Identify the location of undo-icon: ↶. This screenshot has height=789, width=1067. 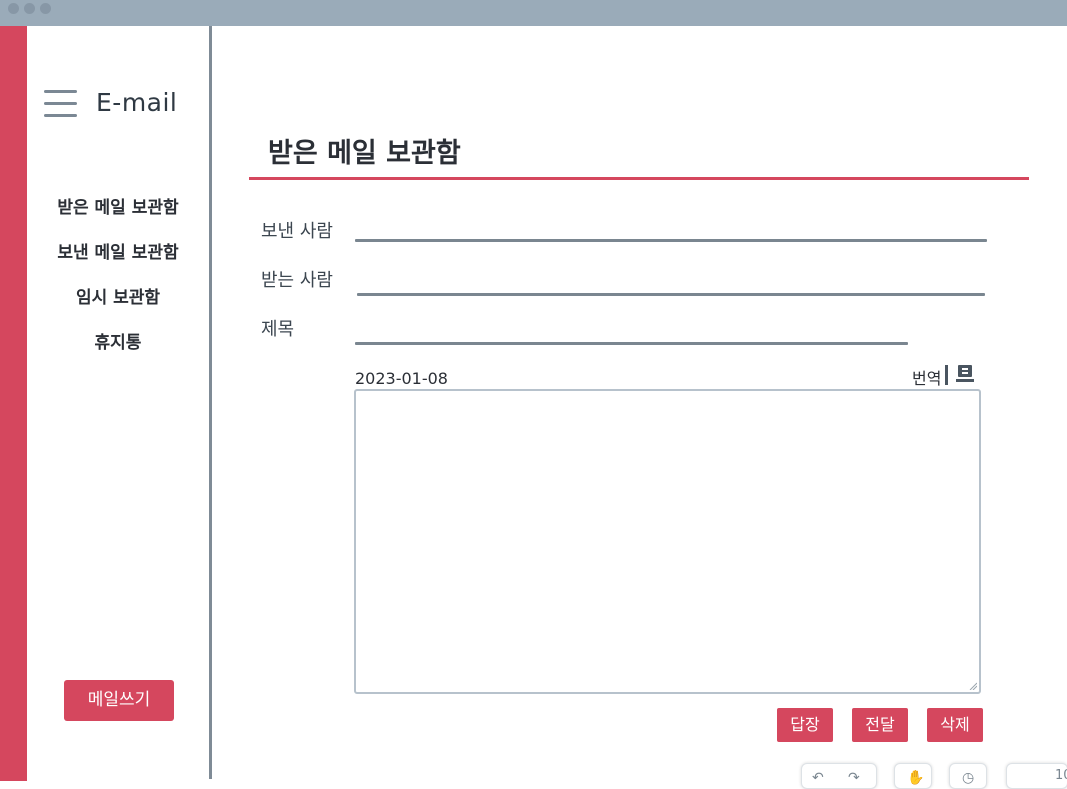
(818, 778).